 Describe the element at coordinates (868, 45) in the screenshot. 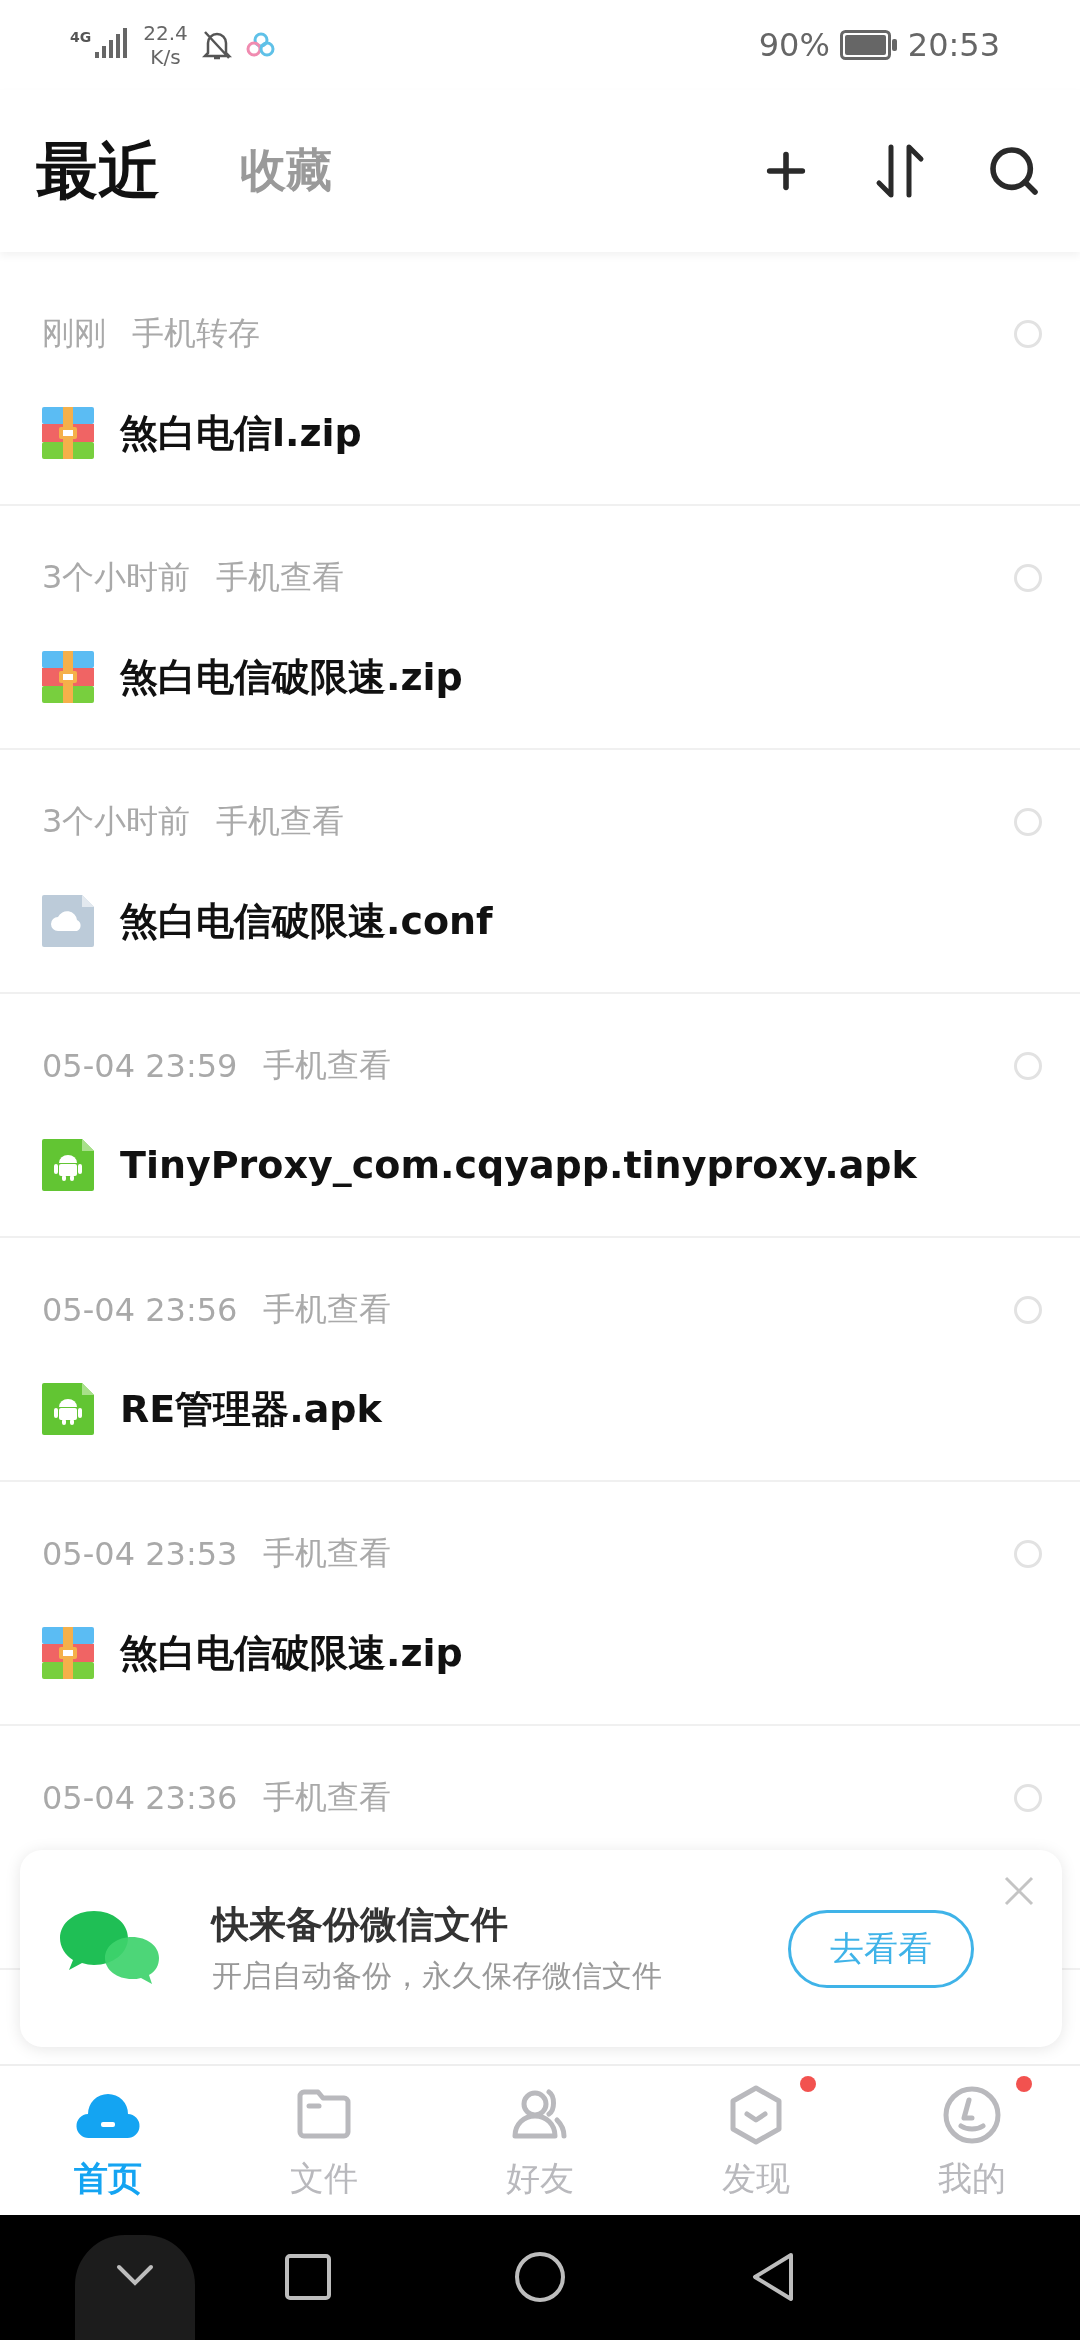

I see `battery-icon` at that location.